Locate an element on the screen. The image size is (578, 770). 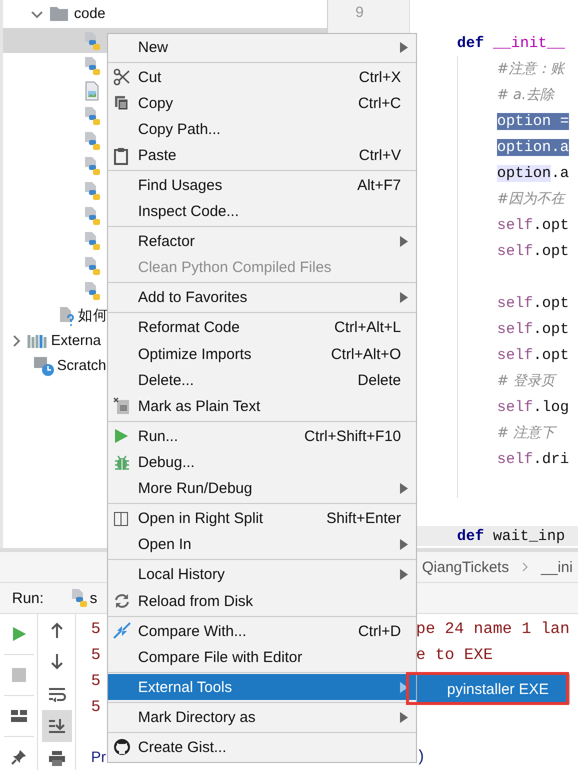
code-line: self.log is located at coordinates (533, 408).